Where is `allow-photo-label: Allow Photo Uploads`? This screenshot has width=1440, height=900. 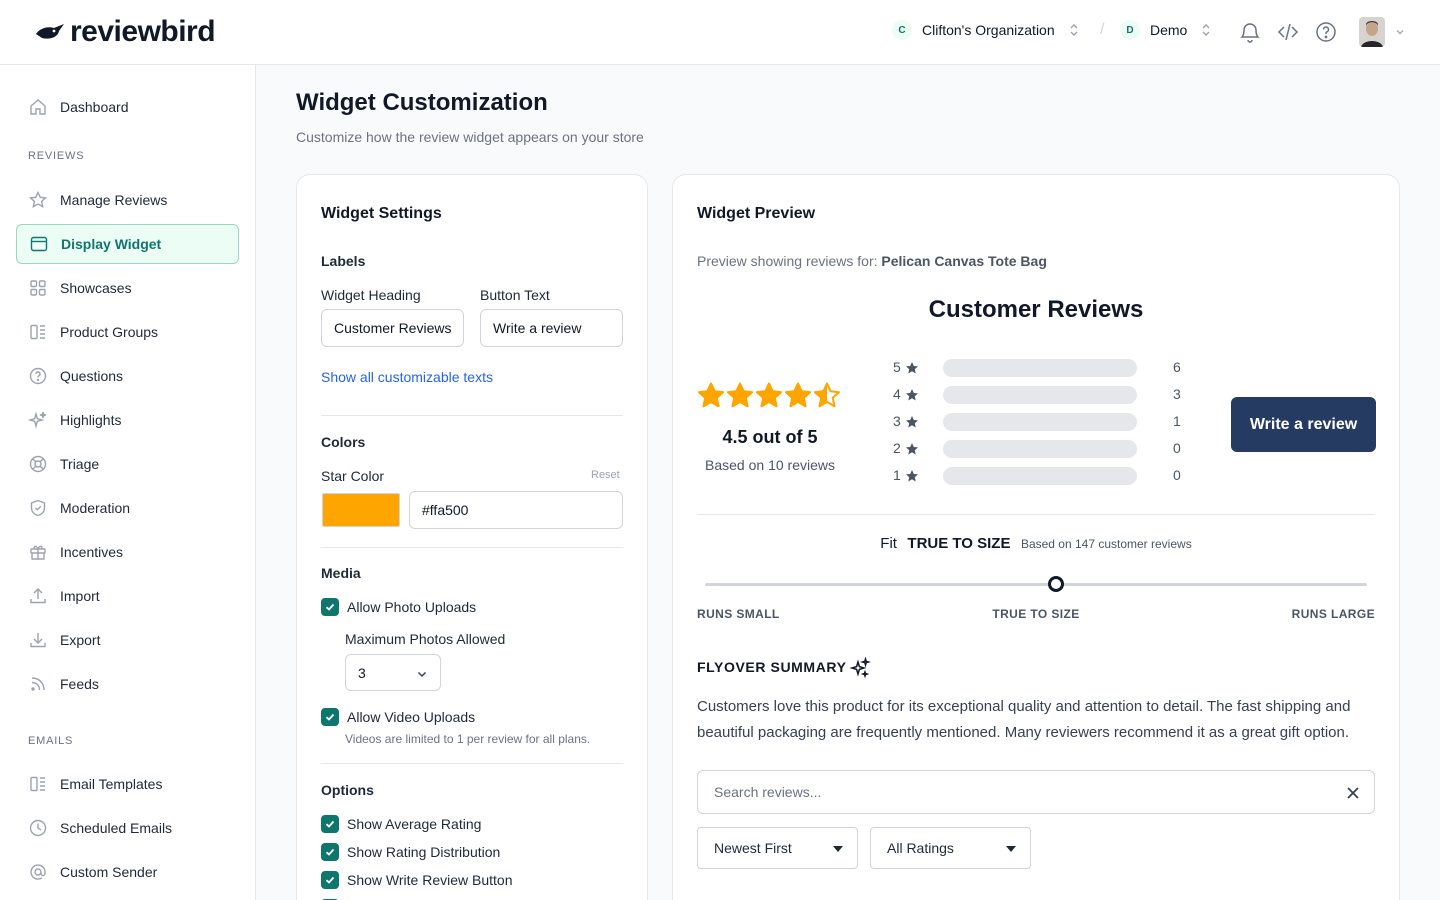 allow-photo-label: Allow Photo Uploads is located at coordinates (412, 607).